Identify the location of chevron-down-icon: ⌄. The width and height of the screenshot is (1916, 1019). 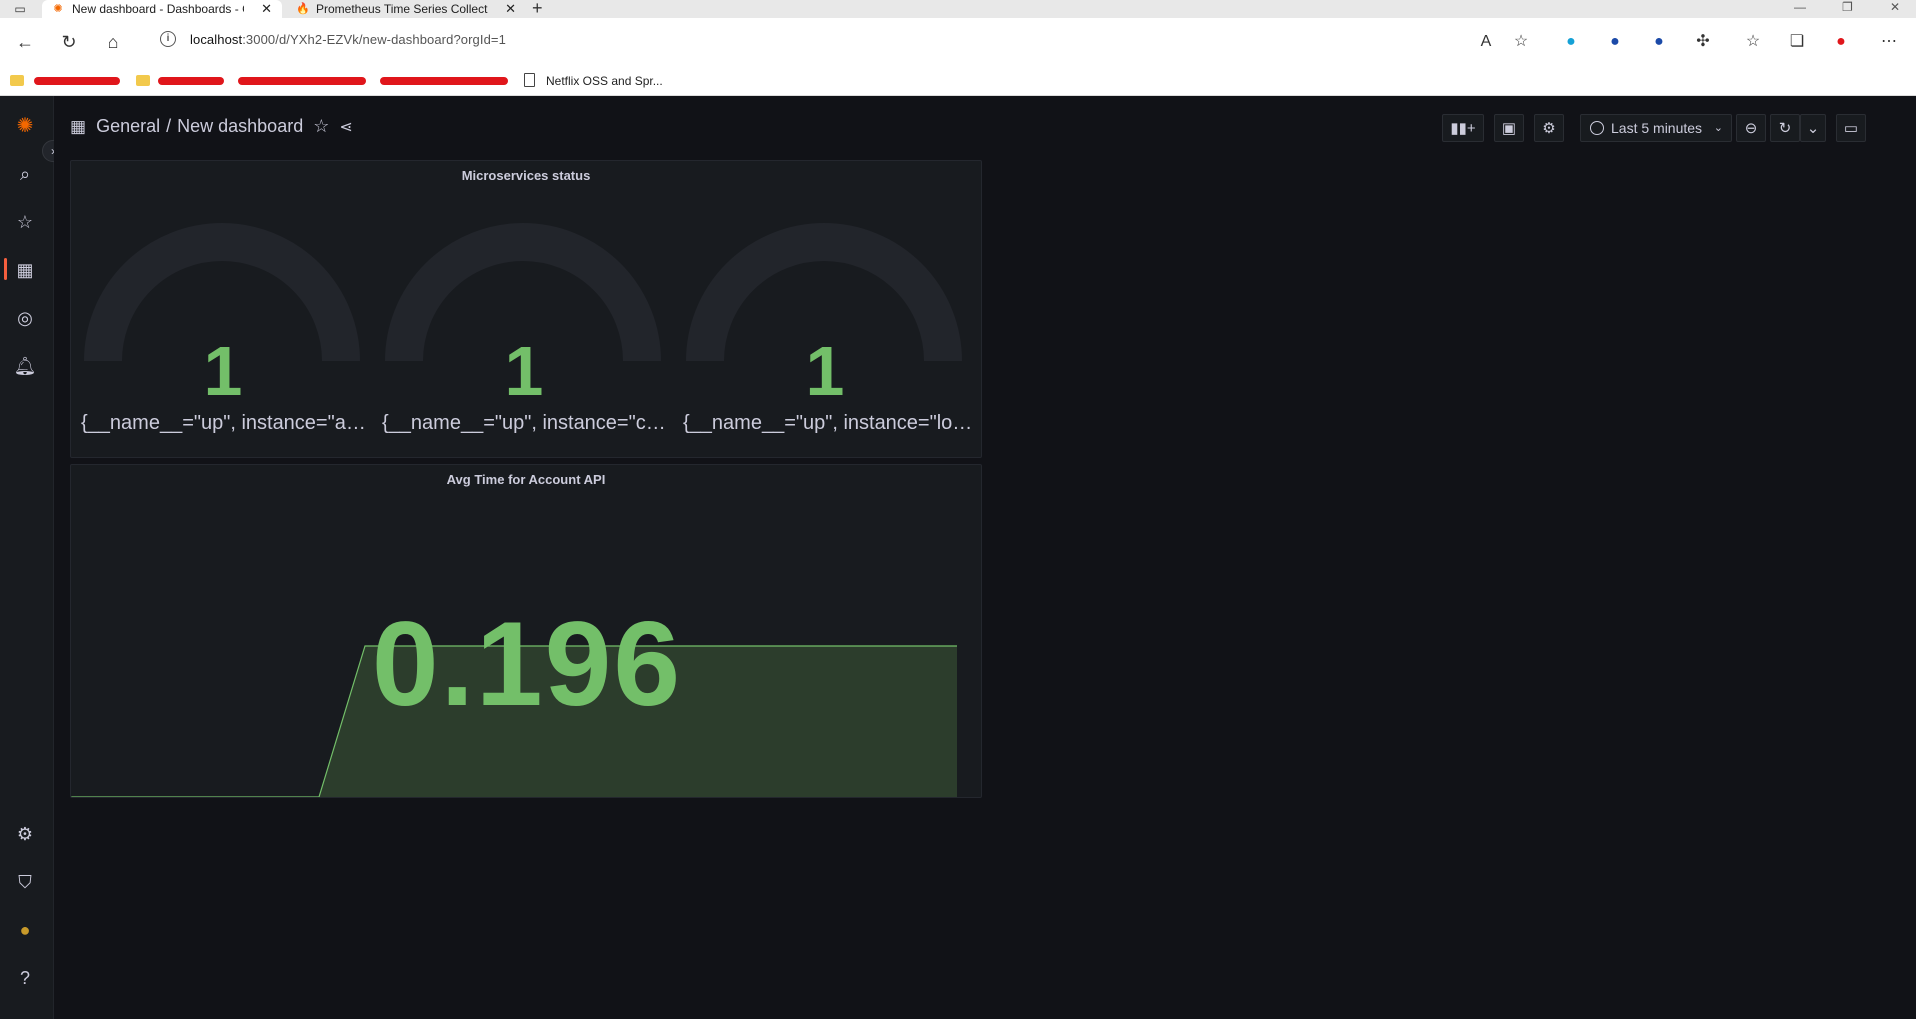
(1718, 128).